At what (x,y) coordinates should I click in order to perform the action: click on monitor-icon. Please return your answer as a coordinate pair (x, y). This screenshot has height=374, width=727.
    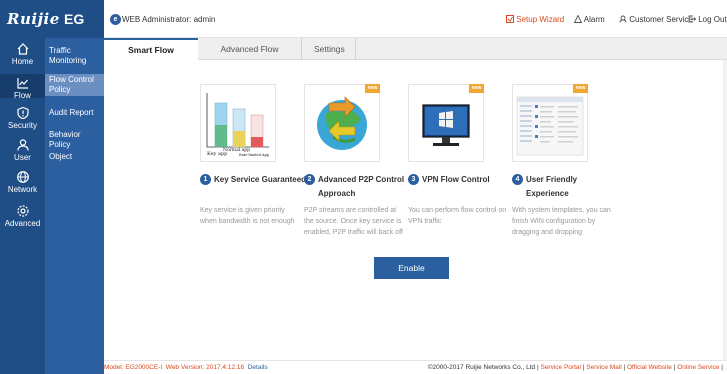
    Looking at the image, I should click on (446, 125).